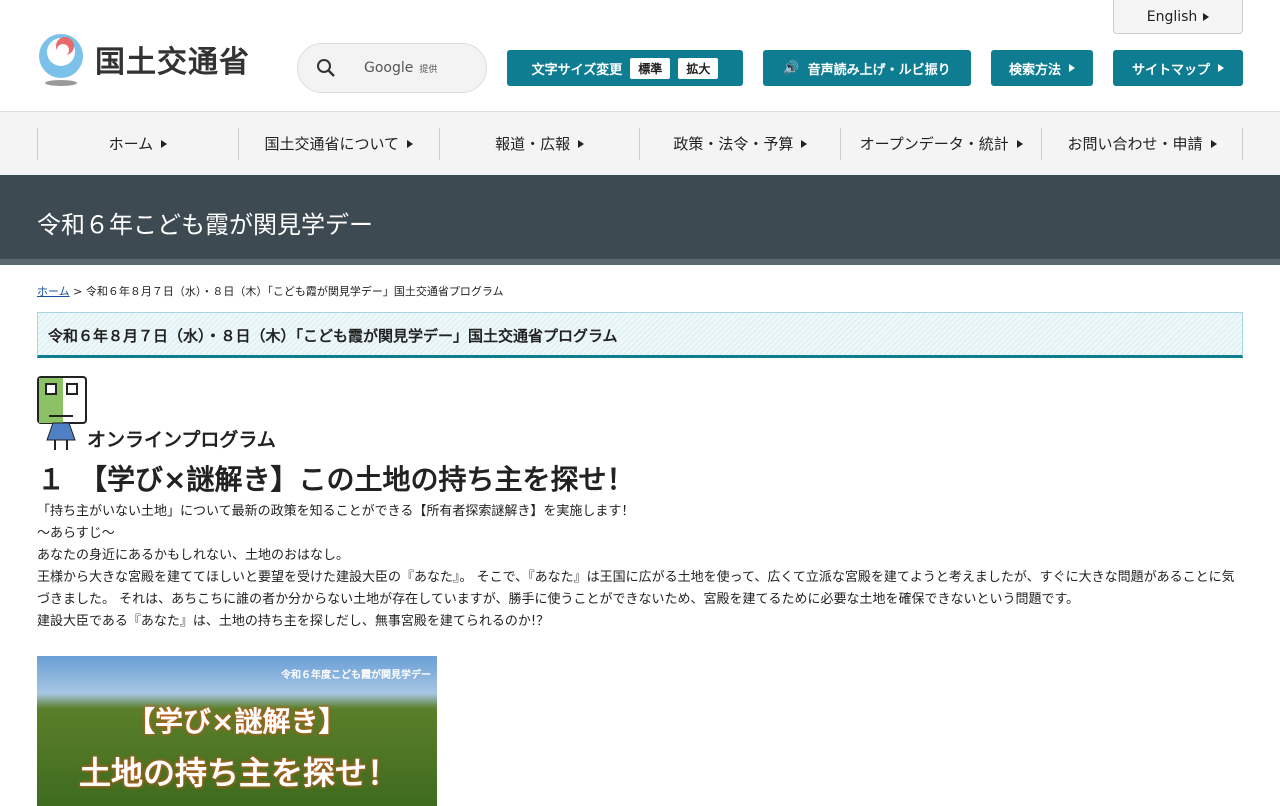 The image size is (1280, 806). I want to click on search-method-button: 検索方法, so click(1042, 68).